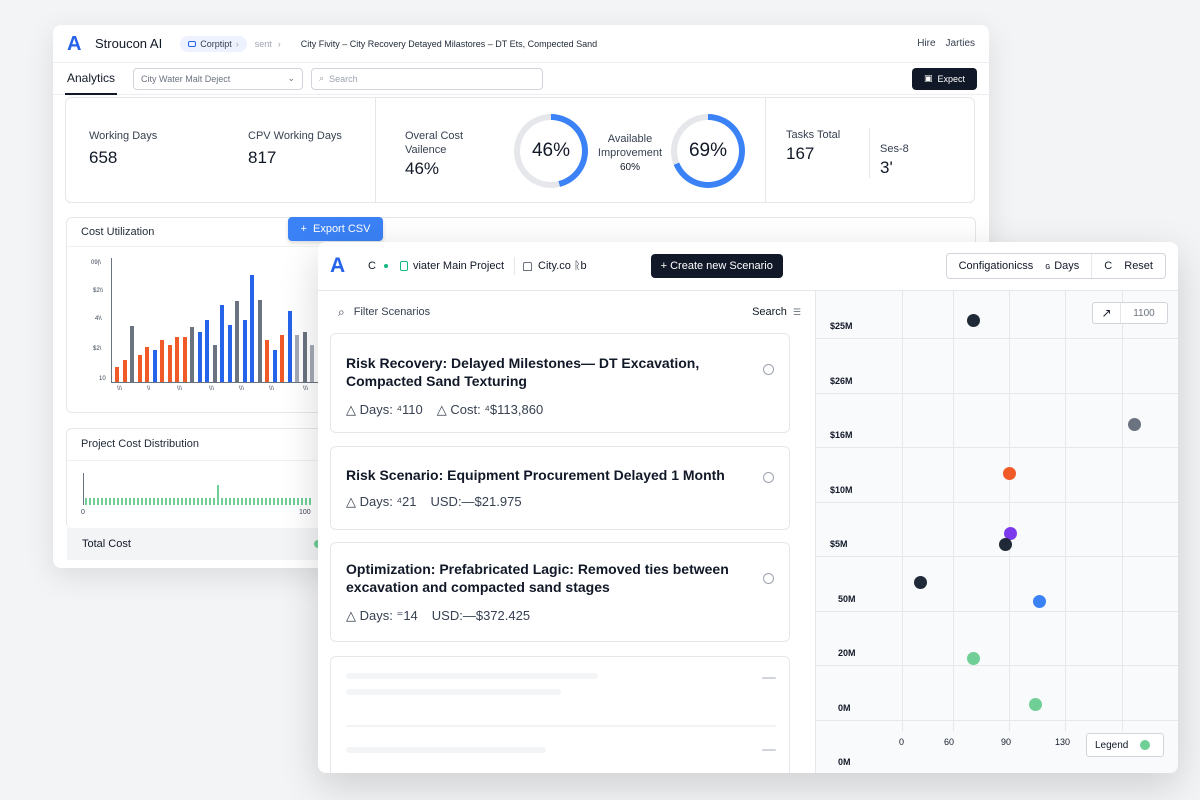 The height and width of the screenshot is (800, 1200). What do you see at coordinates (237, 43) in the screenshot?
I see `chevron-right-icon: ›` at bounding box center [237, 43].